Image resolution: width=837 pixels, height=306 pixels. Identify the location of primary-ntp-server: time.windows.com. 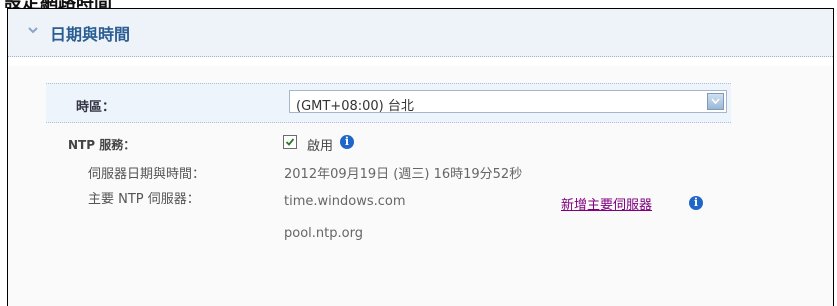
(345, 201).